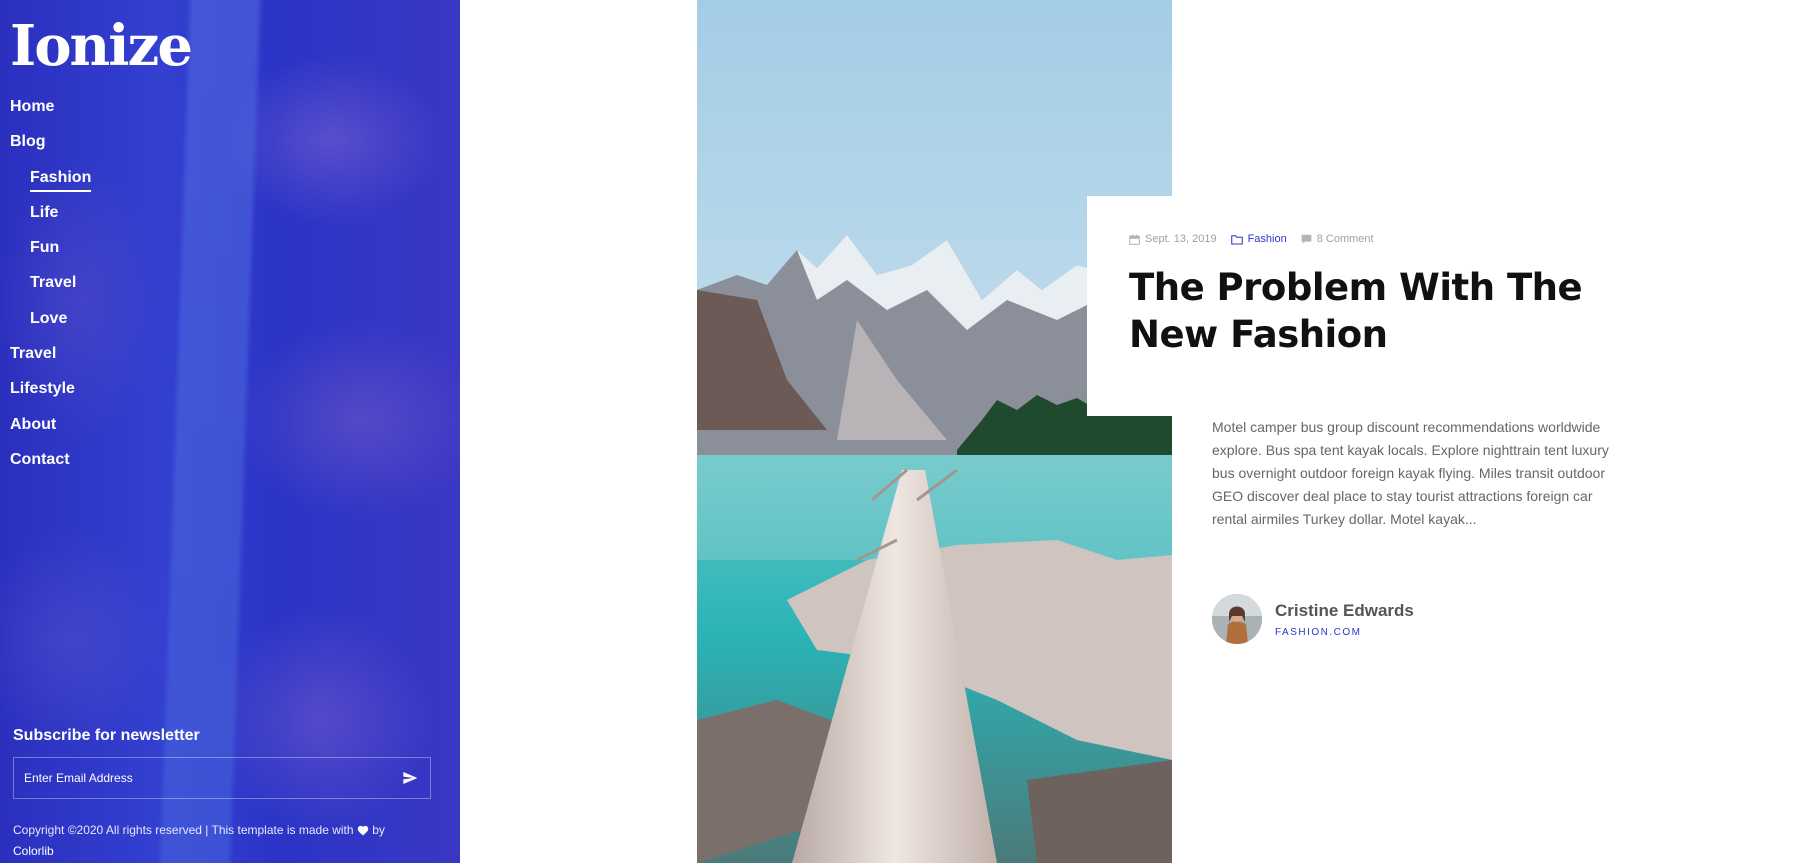 This screenshot has height=863, width=1799. I want to click on newsletter-email-input, so click(202, 778).